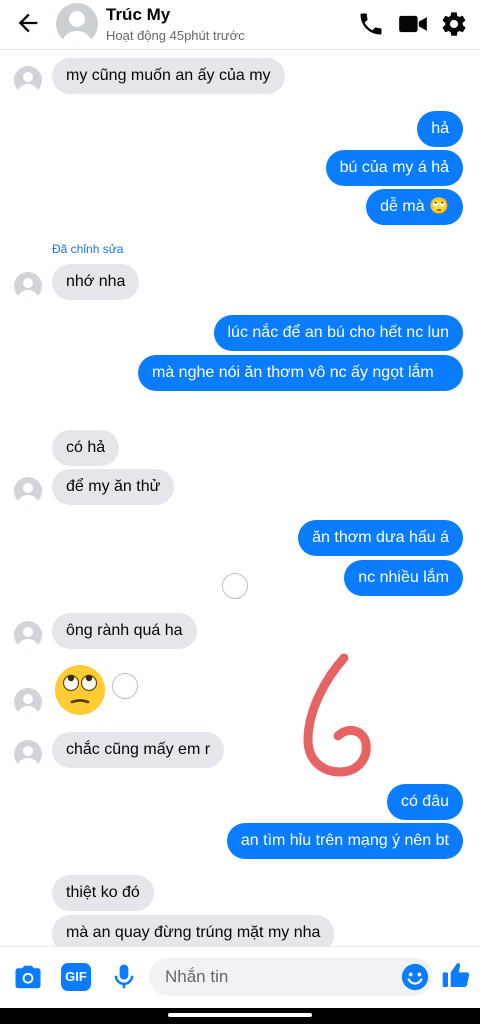 The width and height of the screenshot is (480, 1024). What do you see at coordinates (415, 977) in the screenshot?
I see `emoji-icon` at bounding box center [415, 977].